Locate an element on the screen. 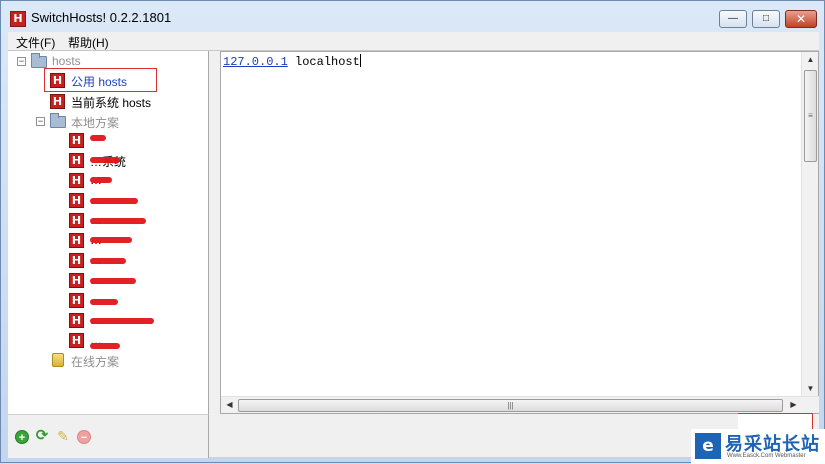 The width and height of the screenshot is (825, 464). title-bar: H SwitchHosts! 0.2.2.1801 — □ ✕ is located at coordinates (412, 17).